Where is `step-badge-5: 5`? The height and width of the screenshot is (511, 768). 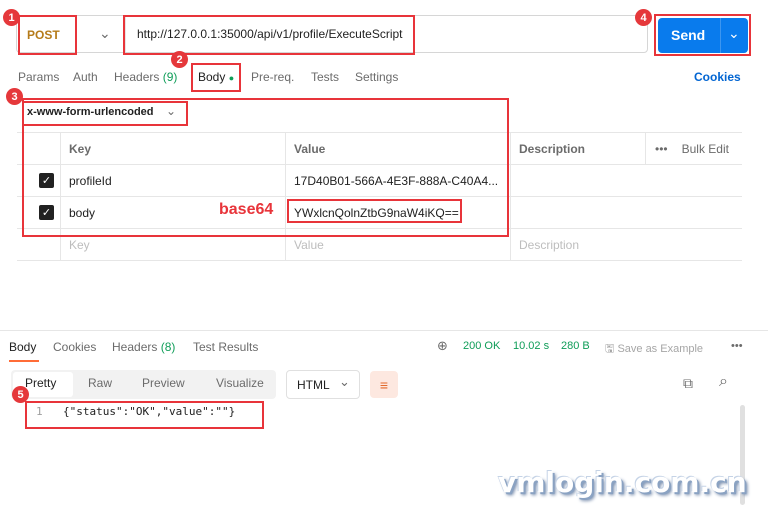
step-badge-5: 5 is located at coordinates (20, 394).